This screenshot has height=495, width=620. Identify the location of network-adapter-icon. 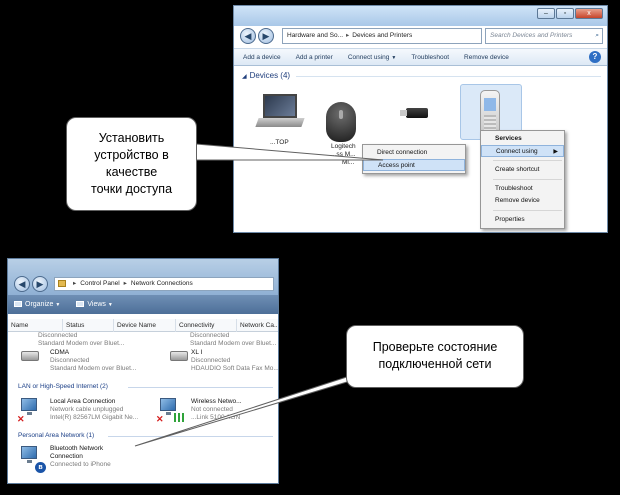
(29, 406).